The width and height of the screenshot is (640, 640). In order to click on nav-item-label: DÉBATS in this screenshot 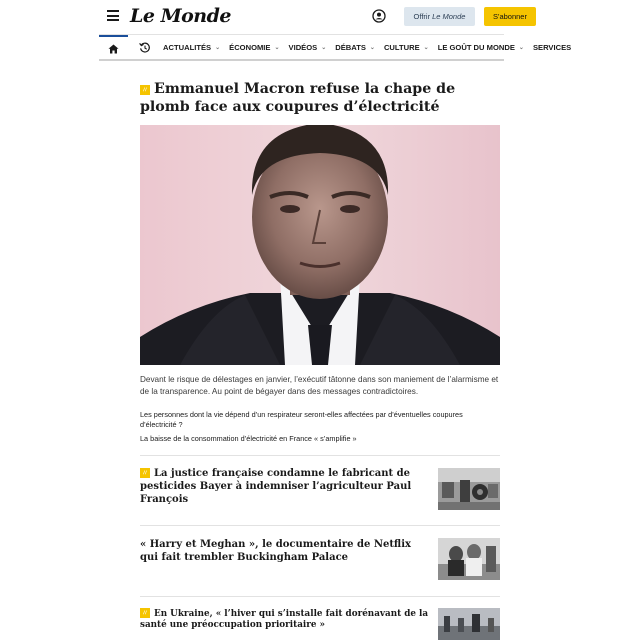, I will do `click(350, 47)`.